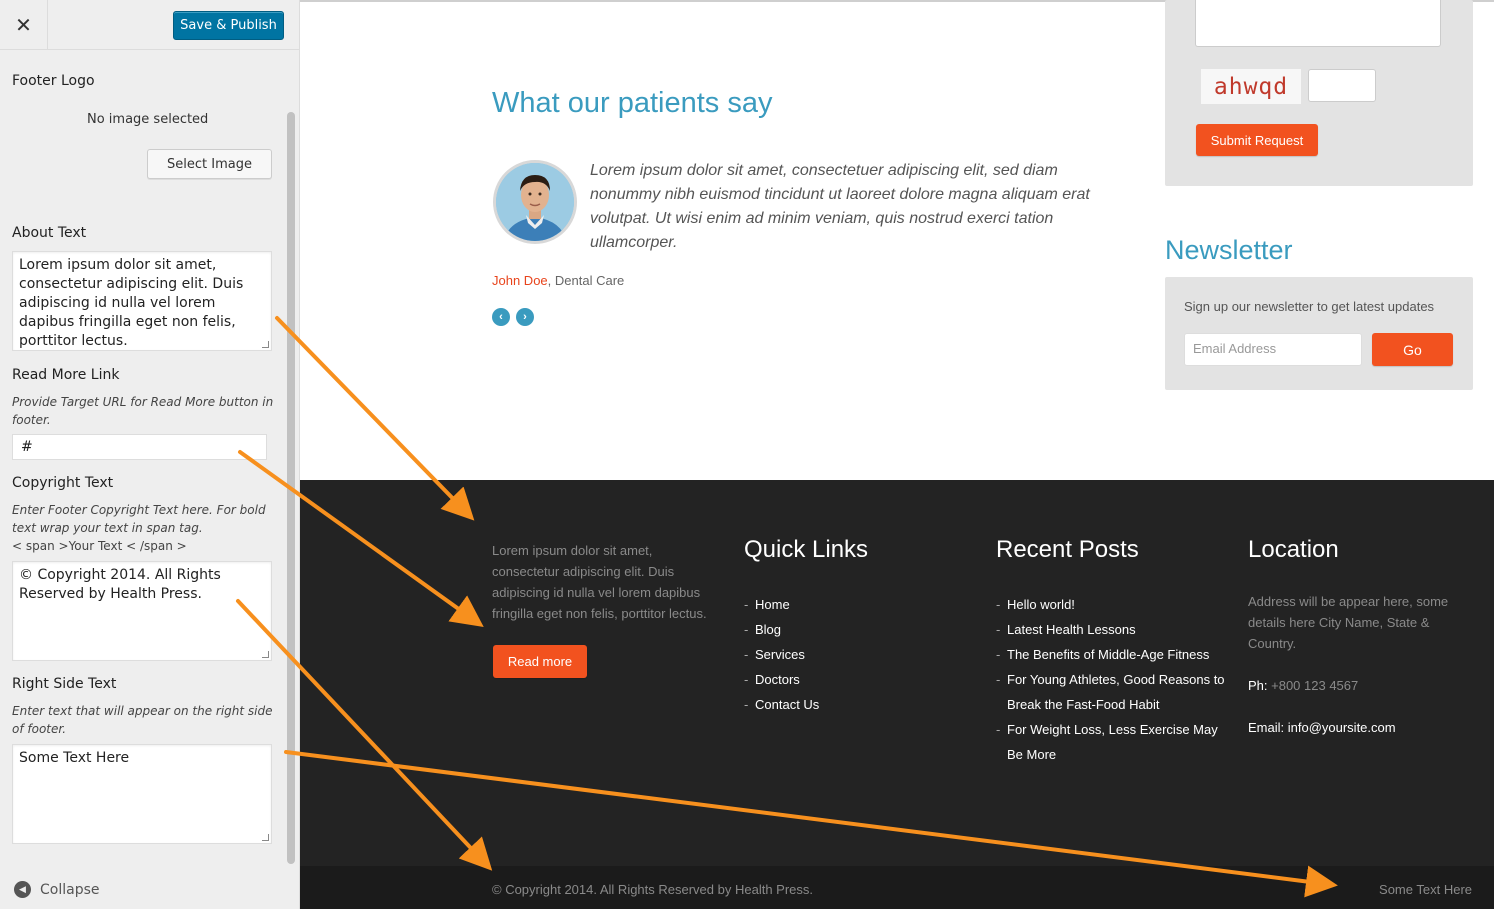  Describe the element at coordinates (1313, 685) in the screenshot. I see `phone-value: +800 123 4567` at that location.